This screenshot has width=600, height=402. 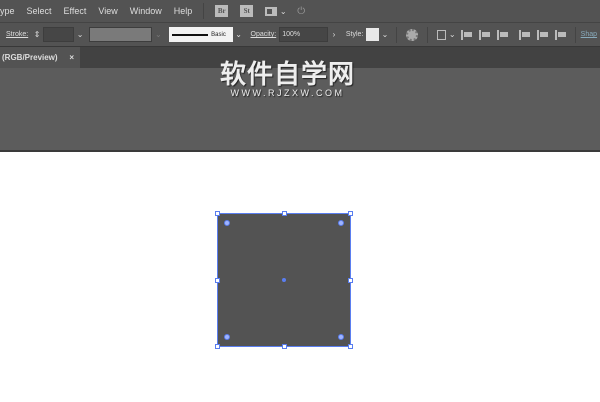 What do you see at coordinates (71, 57) in the screenshot?
I see `close-icon: ×` at bounding box center [71, 57].